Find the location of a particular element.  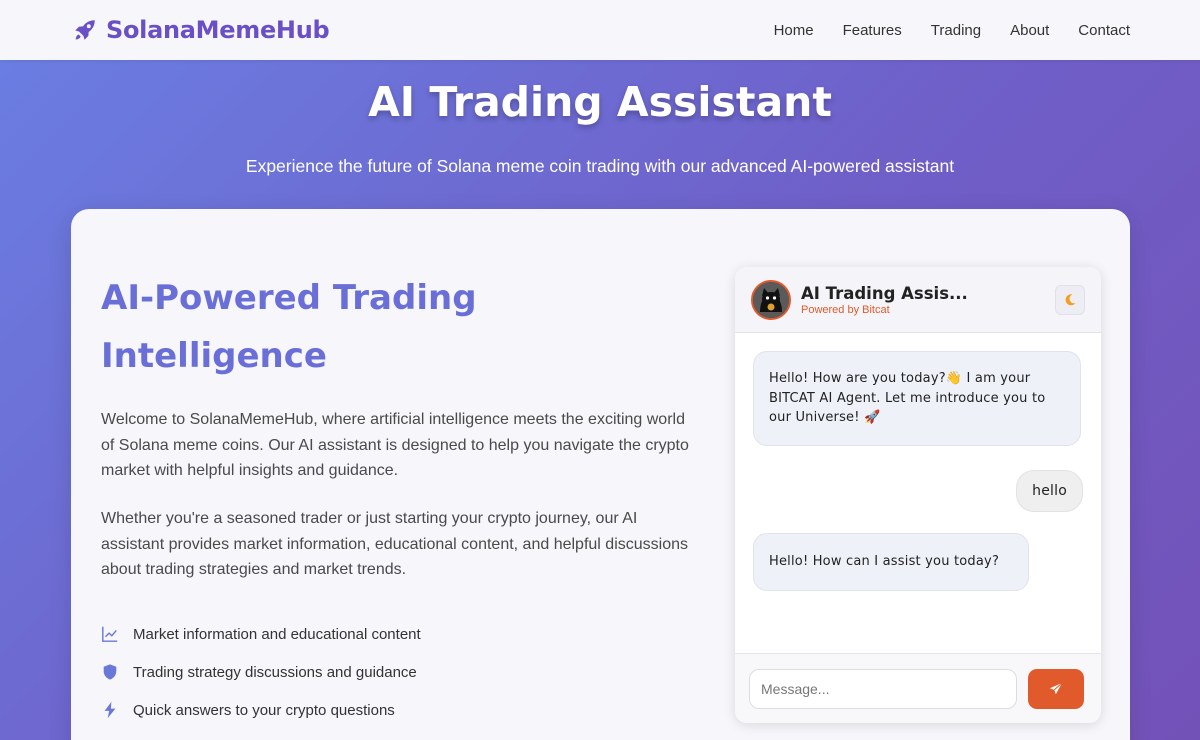

hero-title: AI Trading Assistant is located at coordinates (600, 102).